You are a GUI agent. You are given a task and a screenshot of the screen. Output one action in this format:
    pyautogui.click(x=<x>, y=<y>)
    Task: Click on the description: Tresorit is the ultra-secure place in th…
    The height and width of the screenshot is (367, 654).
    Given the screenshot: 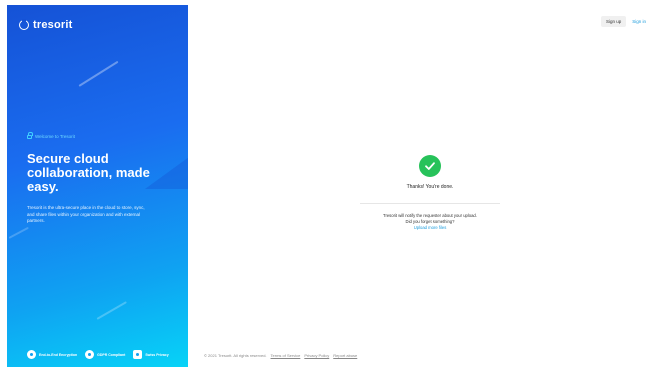 What is the action you would take?
    pyautogui.click(x=86, y=214)
    